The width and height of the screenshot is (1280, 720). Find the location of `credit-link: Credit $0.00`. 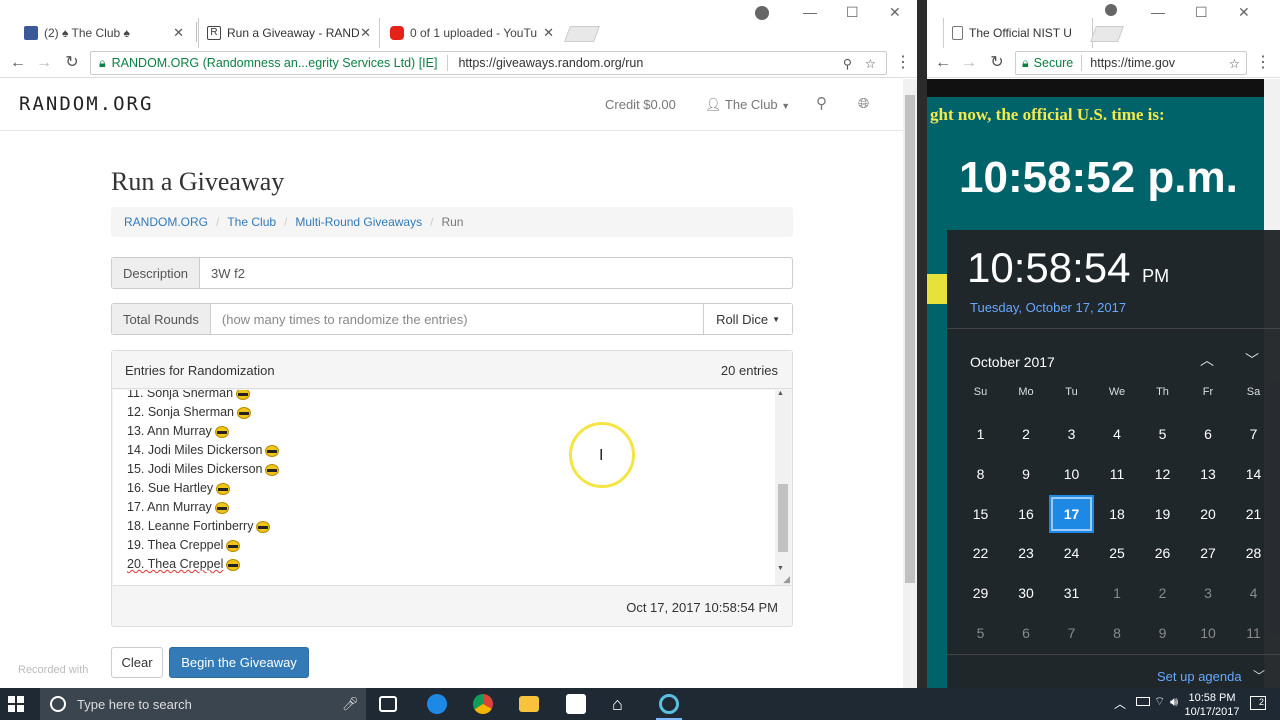

credit-link: Credit $0.00 is located at coordinates (640, 104).